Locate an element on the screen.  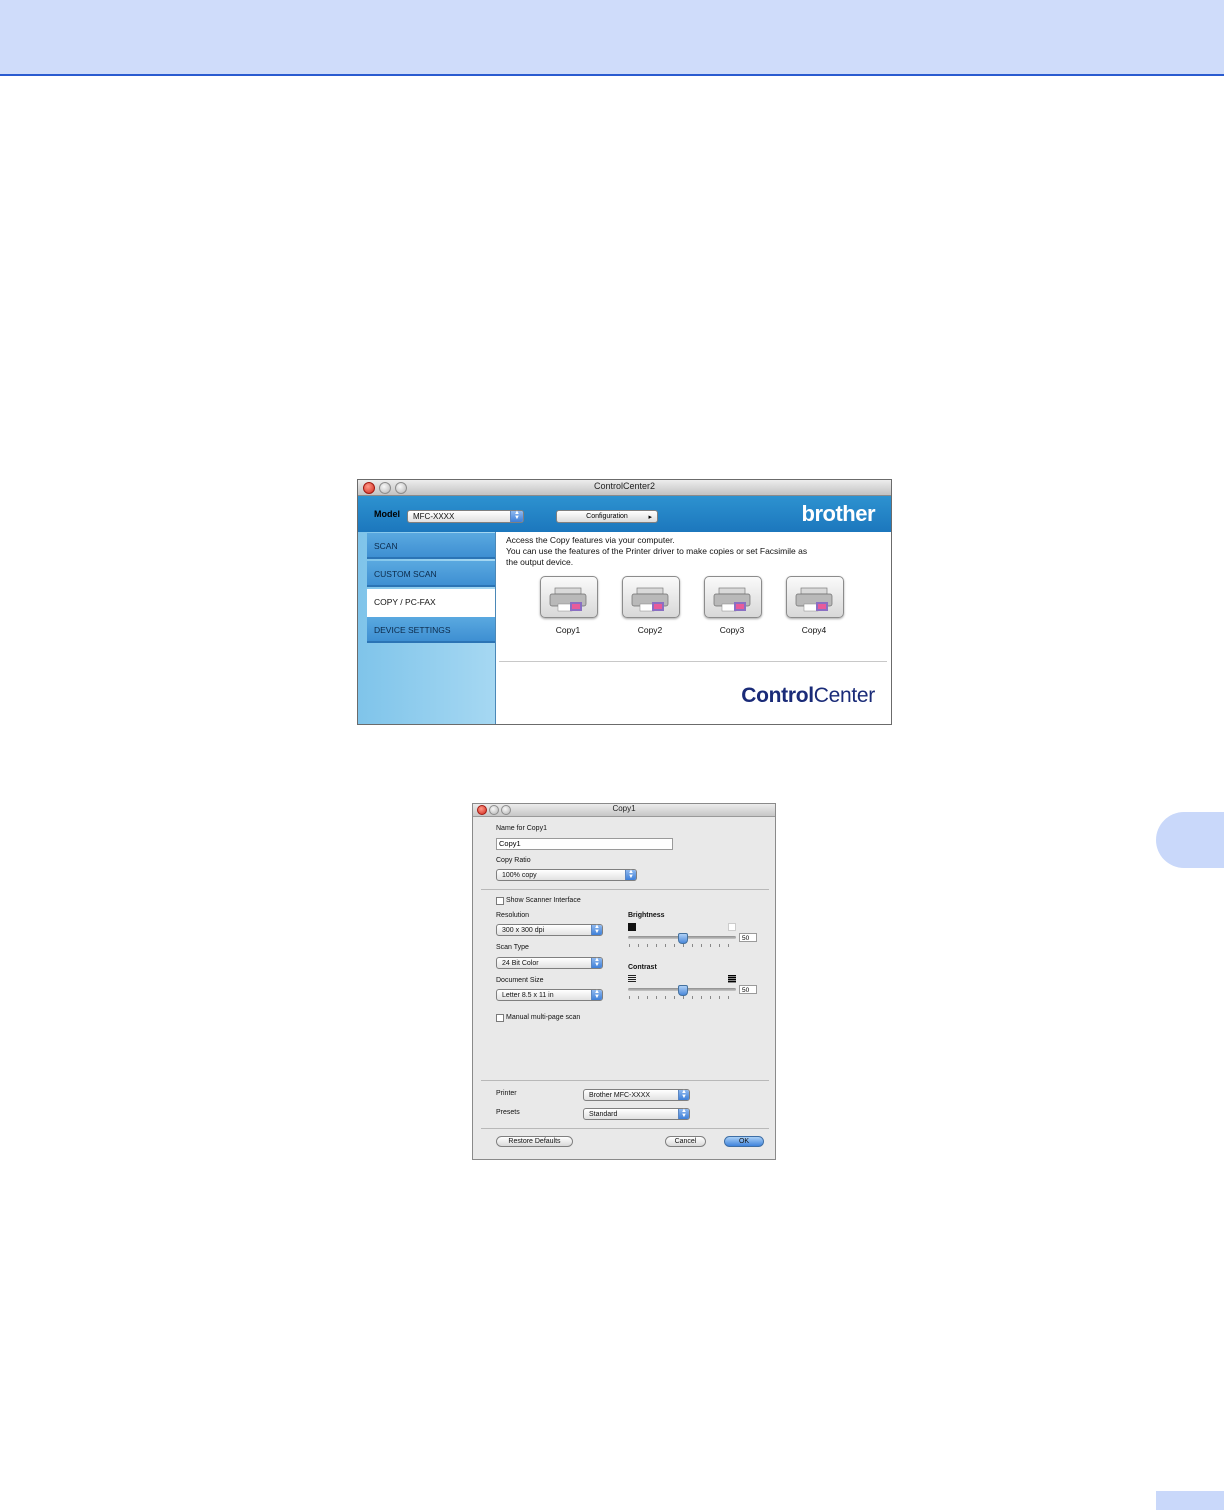
brightness-slider-thumb is located at coordinates (683, 938).